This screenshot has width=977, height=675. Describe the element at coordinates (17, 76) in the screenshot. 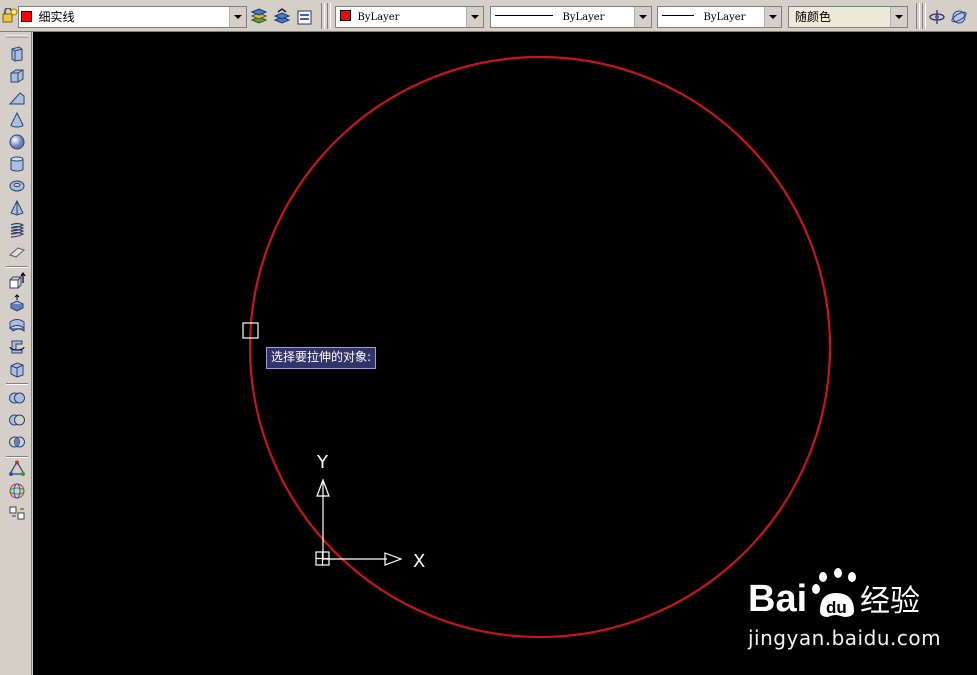

I see `box-icon` at that location.